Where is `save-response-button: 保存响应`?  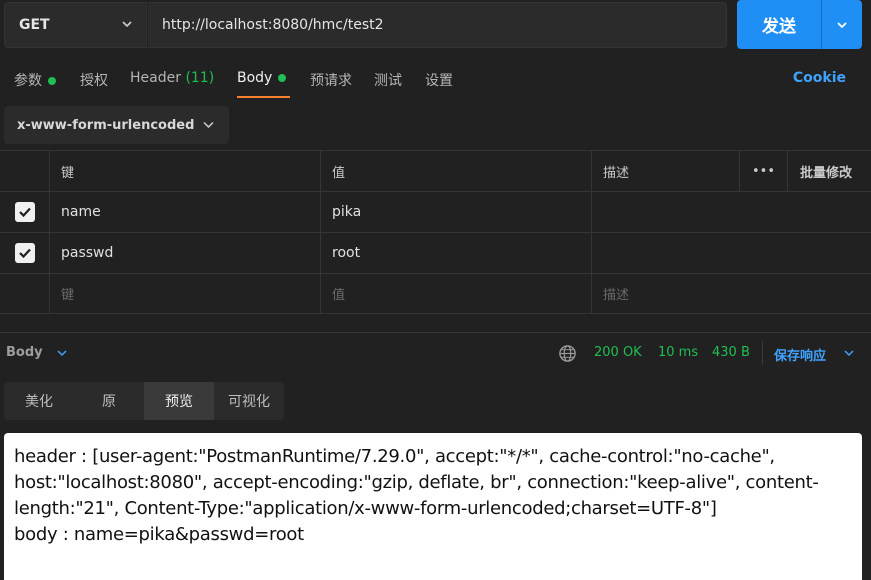
save-response-button: 保存响应 is located at coordinates (800, 354).